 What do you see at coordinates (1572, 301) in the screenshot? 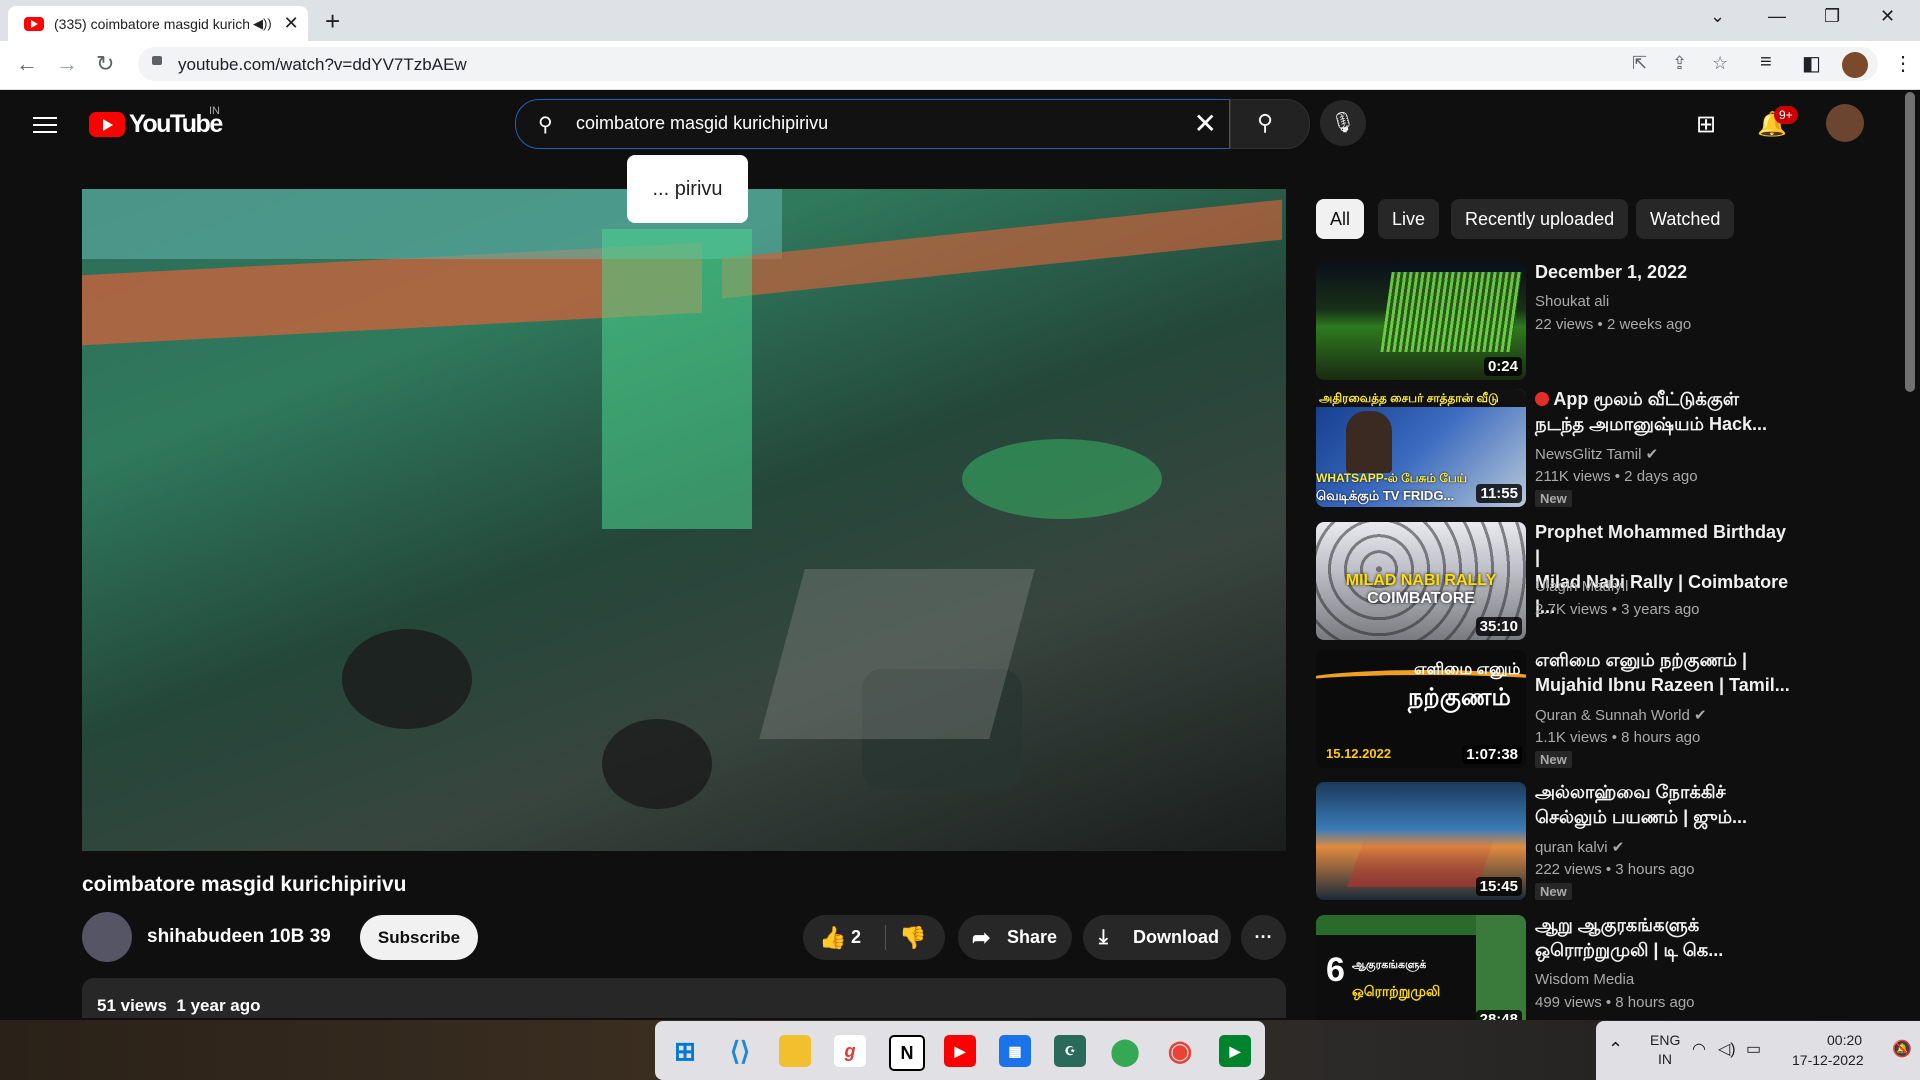
I see `recommendation-channel: Shoukat ali` at bounding box center [1572, 301].